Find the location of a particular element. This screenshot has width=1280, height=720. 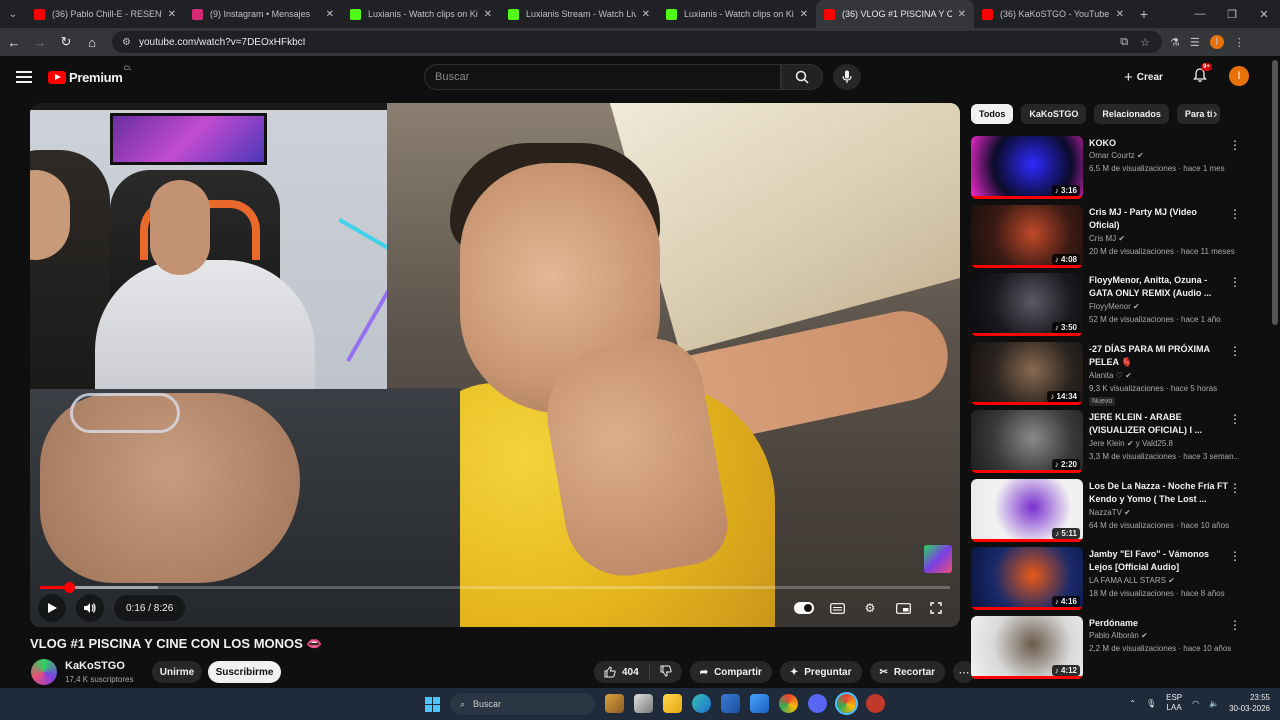

task-view-icon is located at coordinates (643, 703).